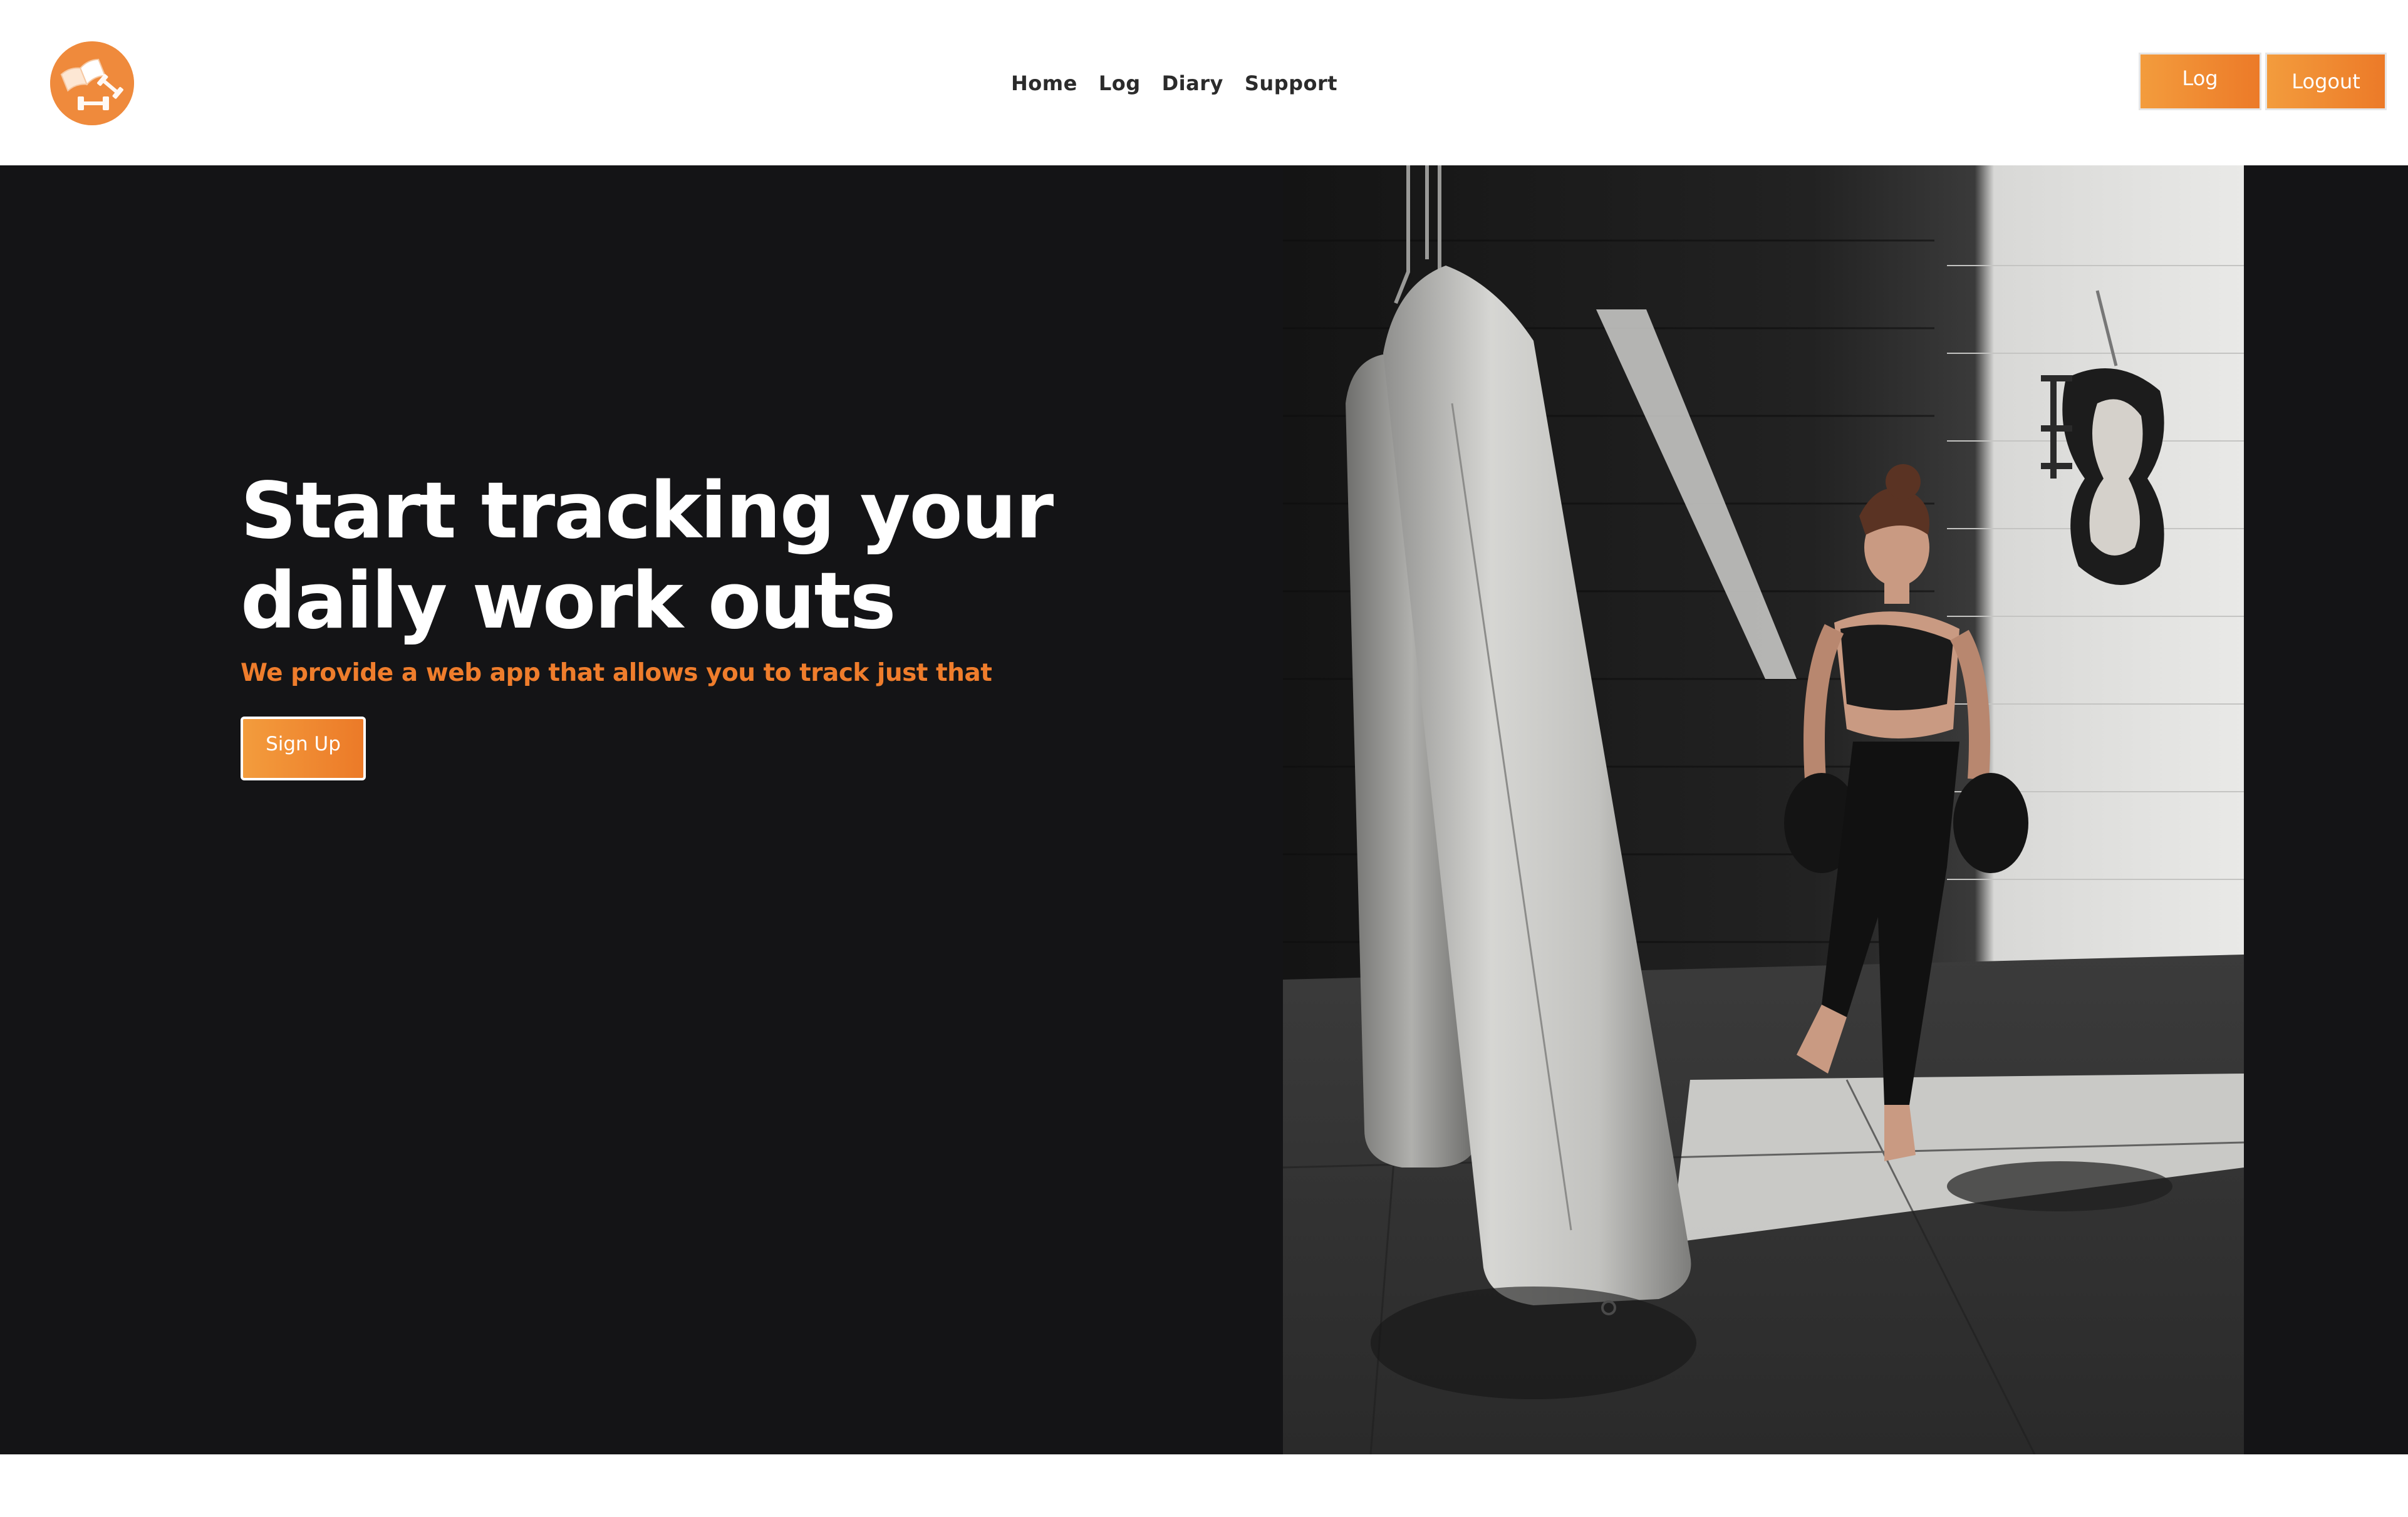 Image resolution: width=2408 pixels, height=1517 pixels. I want to click on sign-up-button: Sign Up, so click(303, 748).